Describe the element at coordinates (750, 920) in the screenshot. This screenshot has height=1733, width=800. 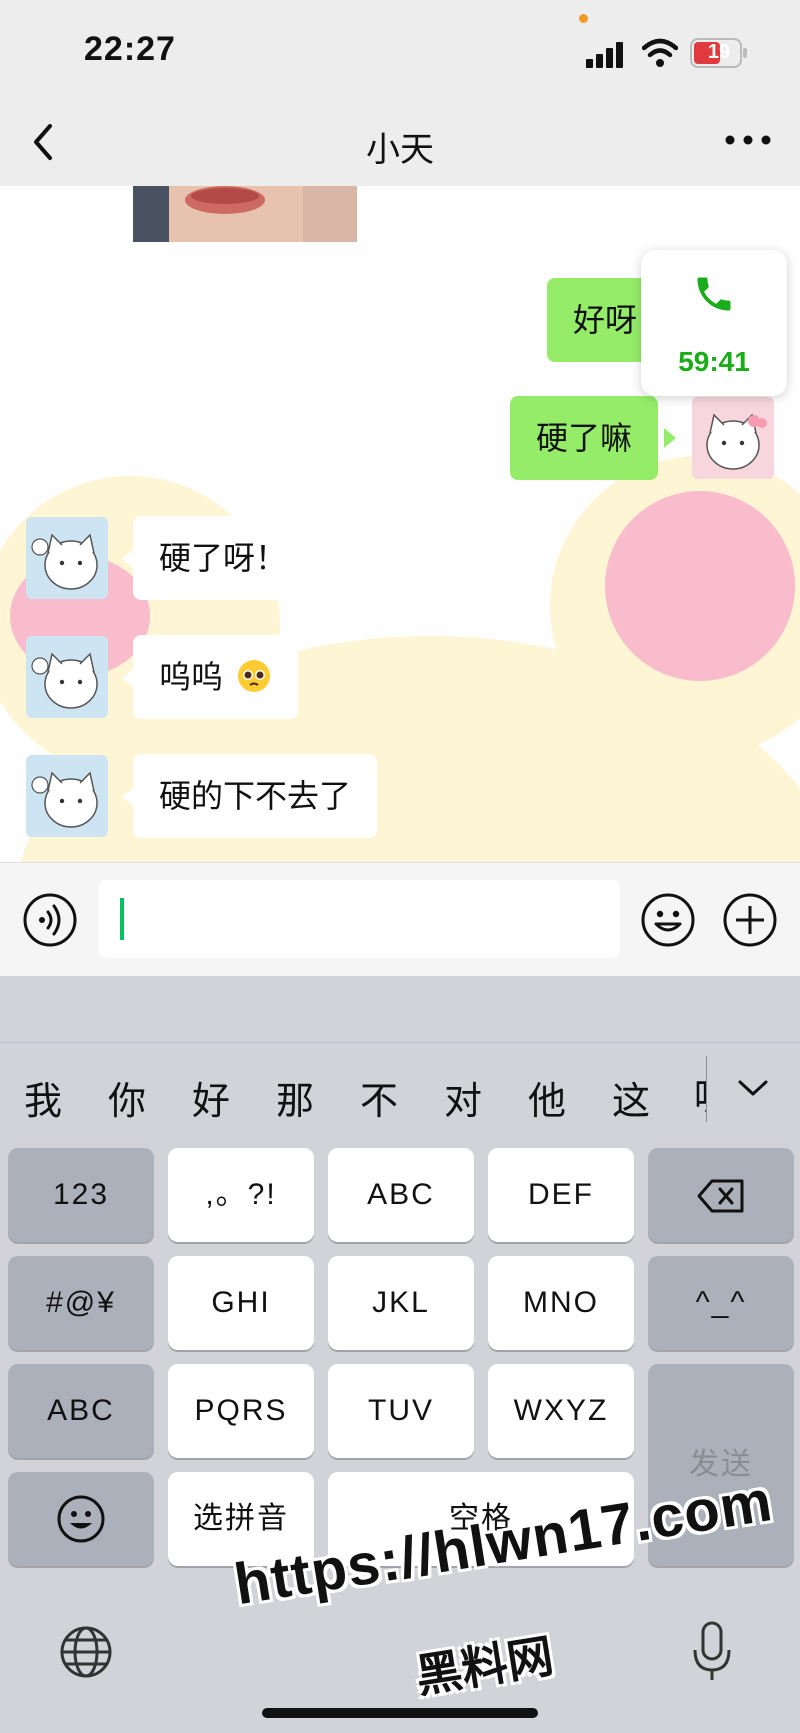
I see `add-more-icon` at that location.